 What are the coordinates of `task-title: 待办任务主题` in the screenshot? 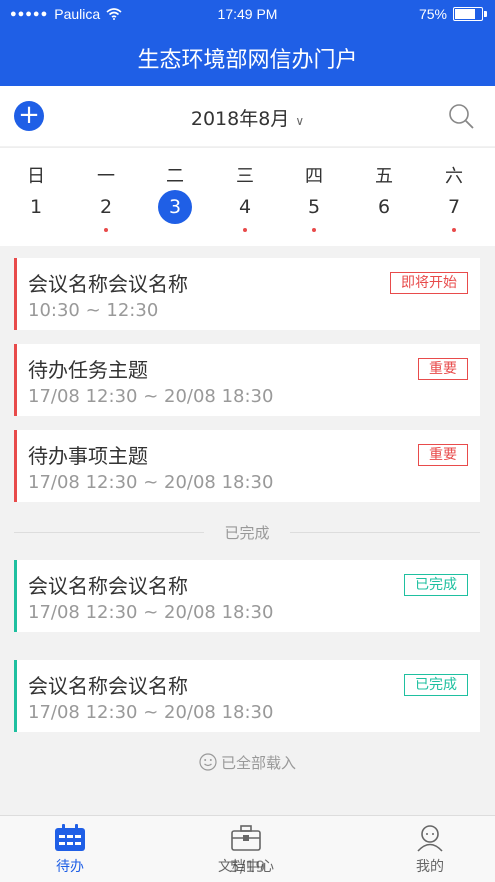 It's located at (88, 370).